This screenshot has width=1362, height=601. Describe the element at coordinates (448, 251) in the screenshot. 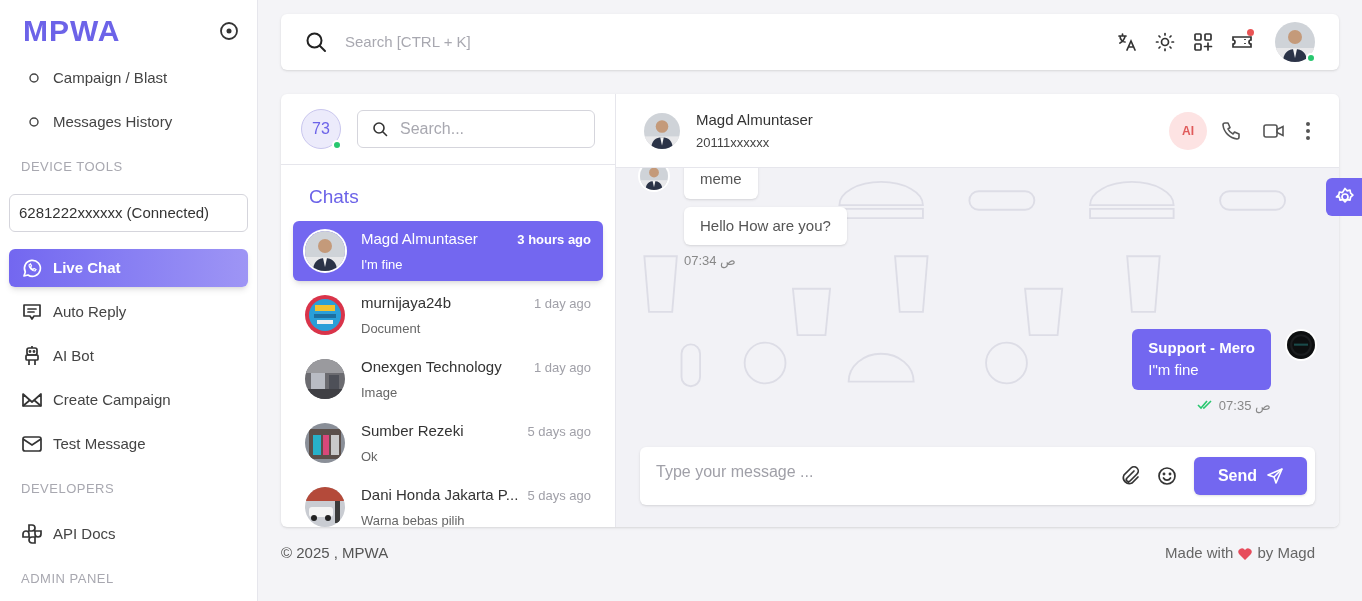

I see `chat-item: Magd Almuntaser 3 hours ago I'm fine` at that location.